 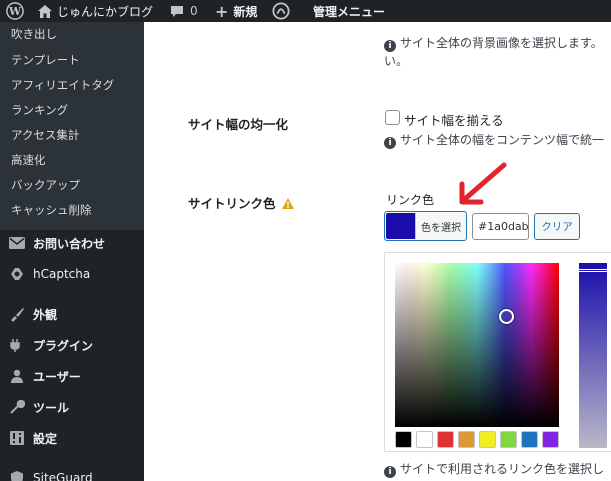 I want to click on menu-item-appearance: 外観, so click(x=32, y=314).